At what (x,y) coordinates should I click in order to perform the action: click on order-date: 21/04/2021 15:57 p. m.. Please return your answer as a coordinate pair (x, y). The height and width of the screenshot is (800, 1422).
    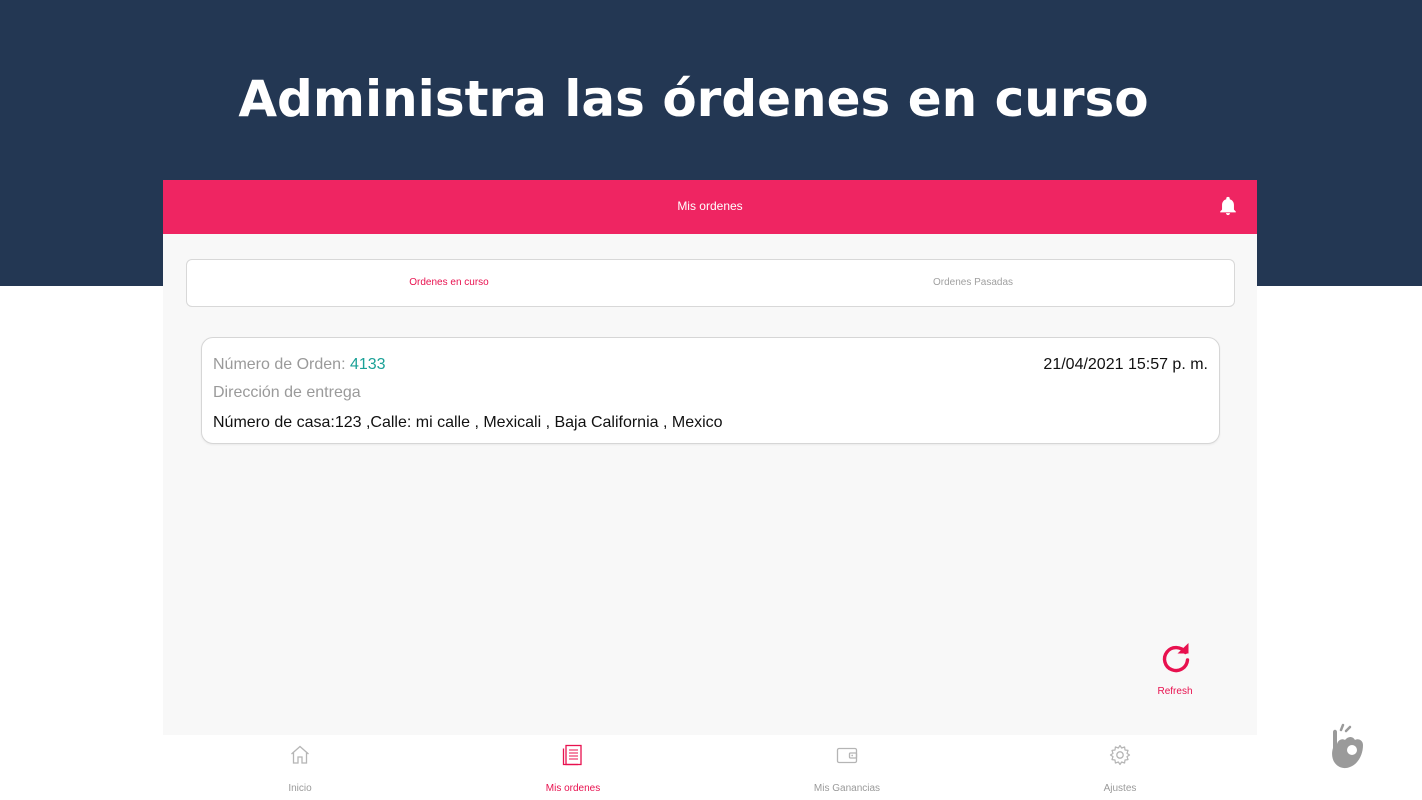
    Looking at the image, I should click on (1125, 364).